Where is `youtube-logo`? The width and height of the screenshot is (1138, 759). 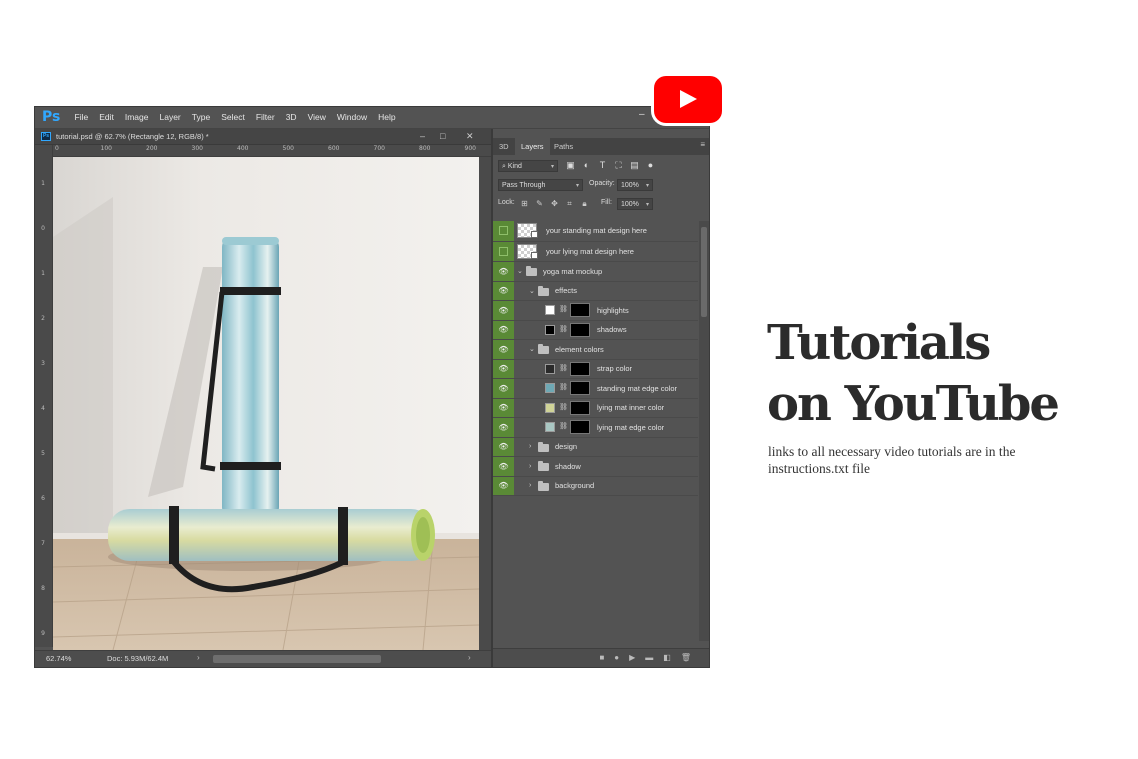
youtube-logo is located at coordinates (688, 99).